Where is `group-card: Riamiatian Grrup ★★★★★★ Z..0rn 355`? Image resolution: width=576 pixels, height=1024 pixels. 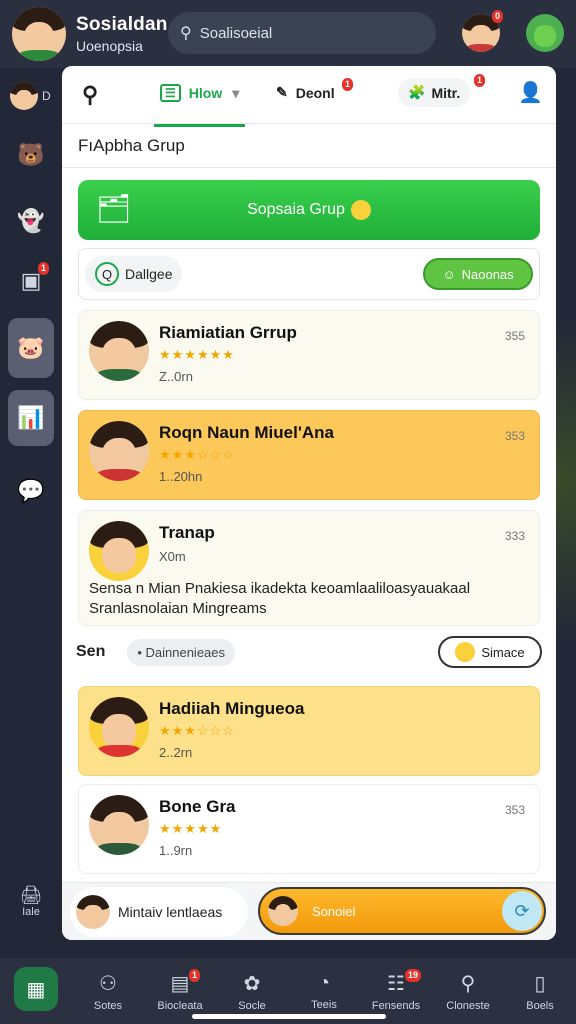 group-card: Riamiatian Grrup ★★★★★★ Z..0rn 355 is located at coordinates (309, 355).